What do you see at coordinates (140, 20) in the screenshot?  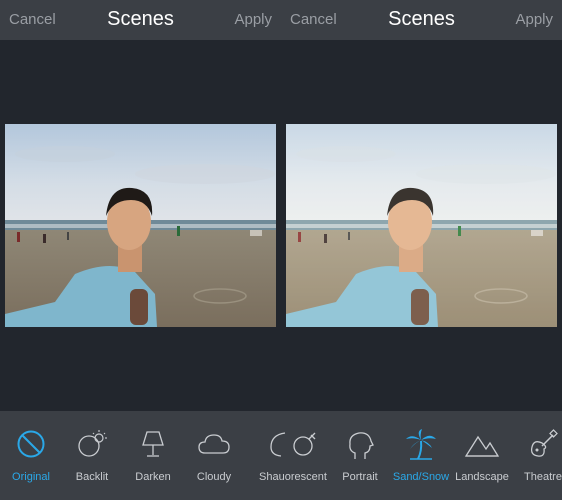 I see `left-header-bar: Cancel Scenes Apply` at bounding box center [140, 20].